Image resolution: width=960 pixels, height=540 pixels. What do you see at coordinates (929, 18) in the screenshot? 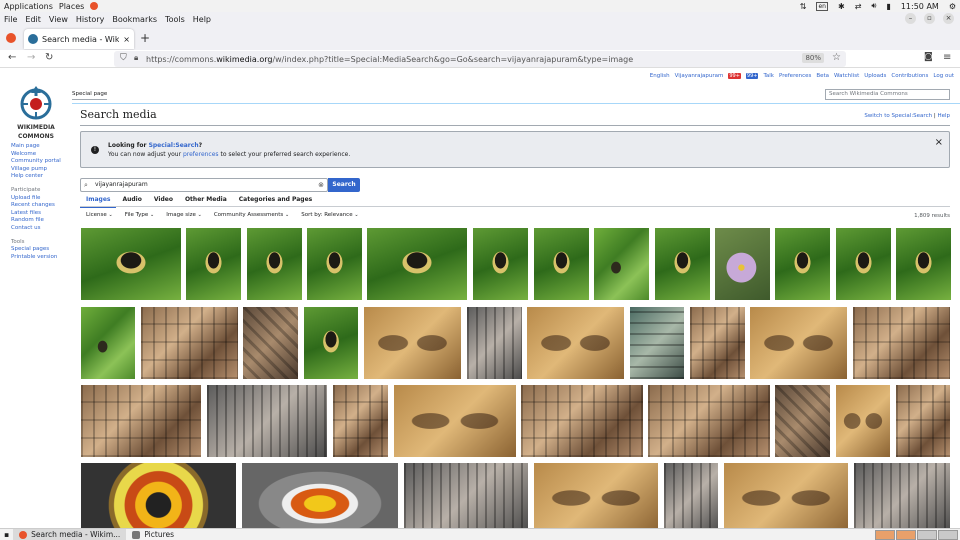
I see `maximize-icon: ▫` at bounding box center [929, 18].